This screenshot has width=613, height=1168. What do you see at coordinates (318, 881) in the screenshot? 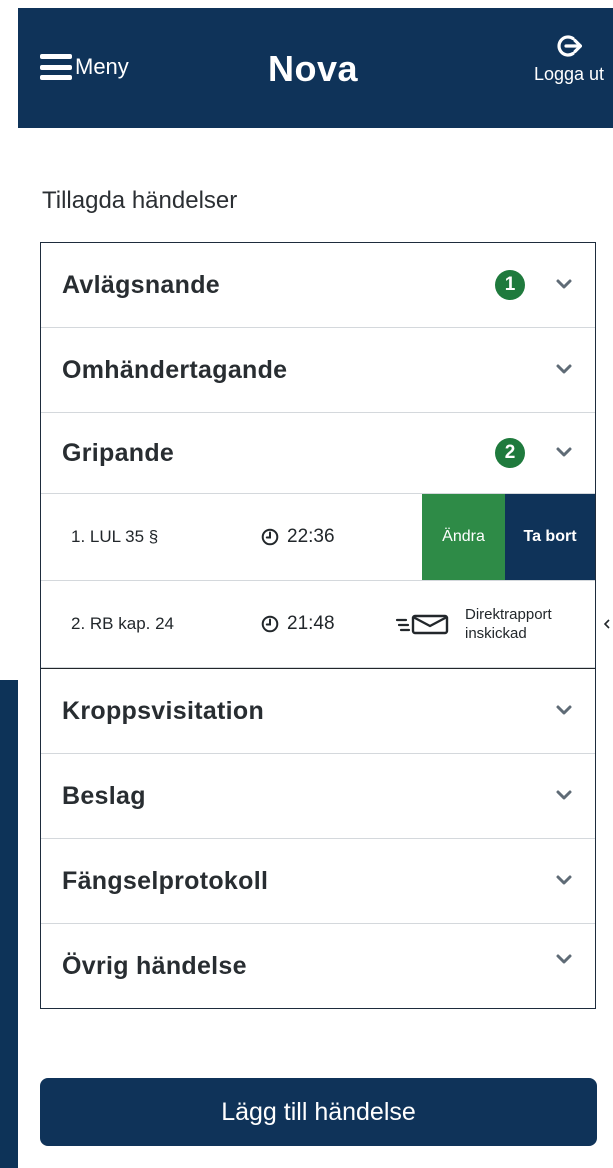
I see `accordion-item-fangselprotokoll: Fängselprotokoll` at bounding box center [318, 881].